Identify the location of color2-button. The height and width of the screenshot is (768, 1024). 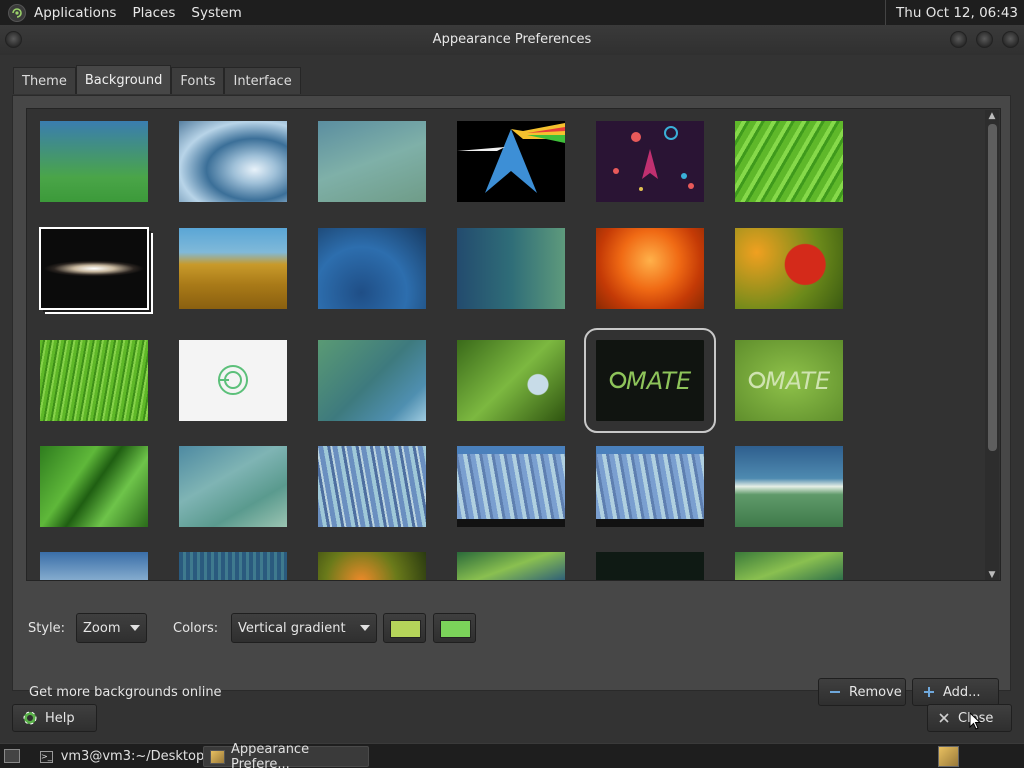
(454, 628).